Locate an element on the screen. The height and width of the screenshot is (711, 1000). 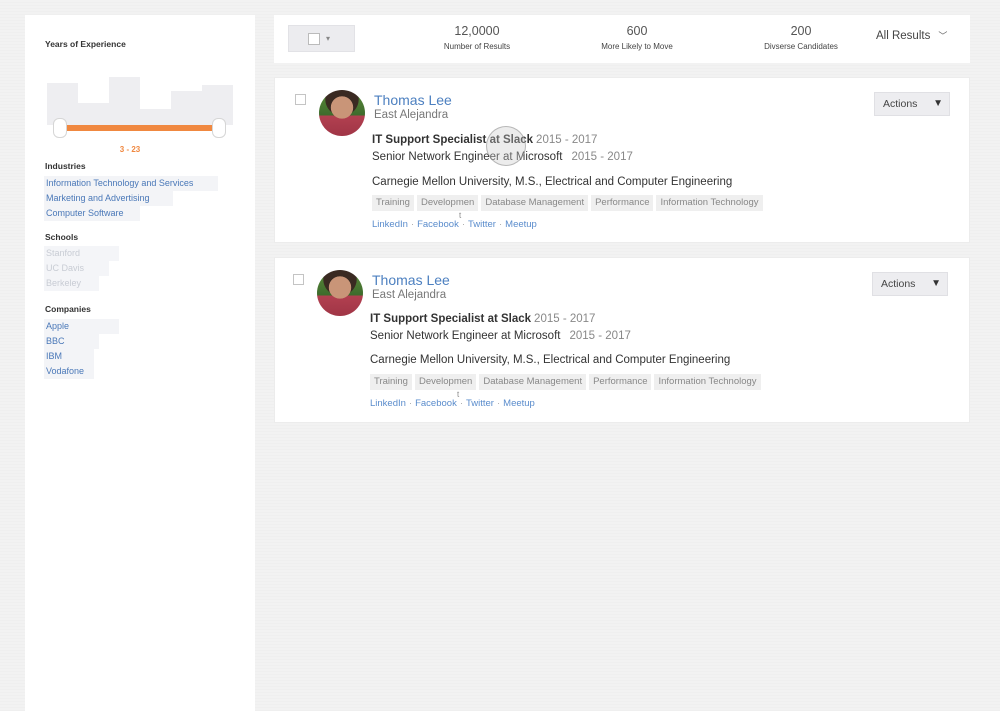
cursor-click-indicator is located at coordinates (506, 146).